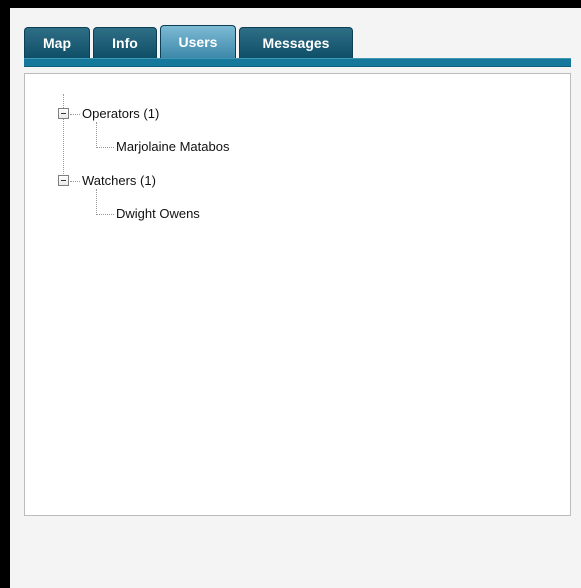 The image size is (581, 588). What do you see at coordinates (119, 181) in the screenshot?
I see `watchers-group-label: Watchers (1)` at bounding box center [119, 181].